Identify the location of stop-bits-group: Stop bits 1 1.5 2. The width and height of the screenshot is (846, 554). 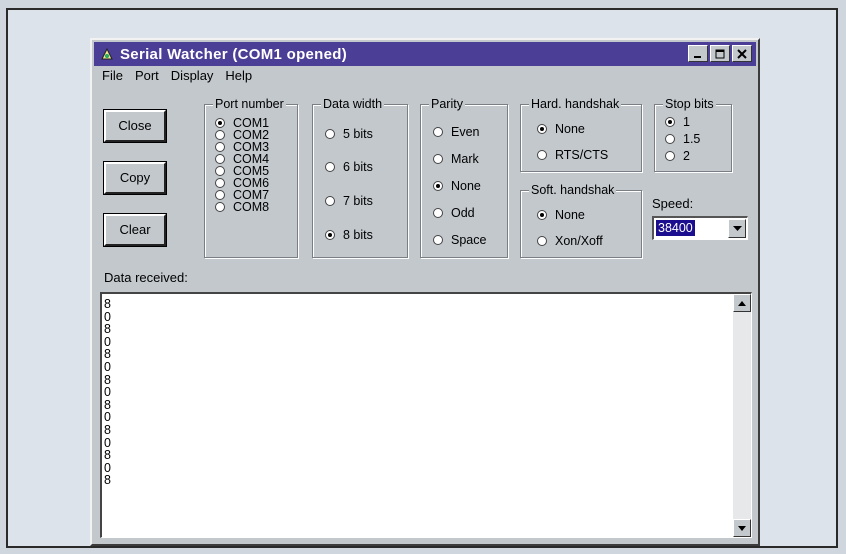
(693, 134).